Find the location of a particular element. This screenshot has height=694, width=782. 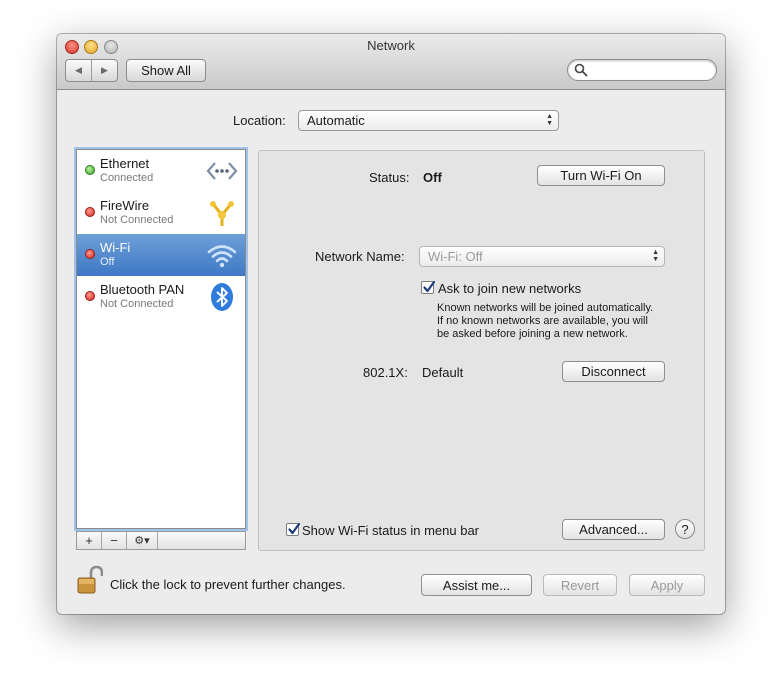

window-title: Network is located at coordinates (391, 45).